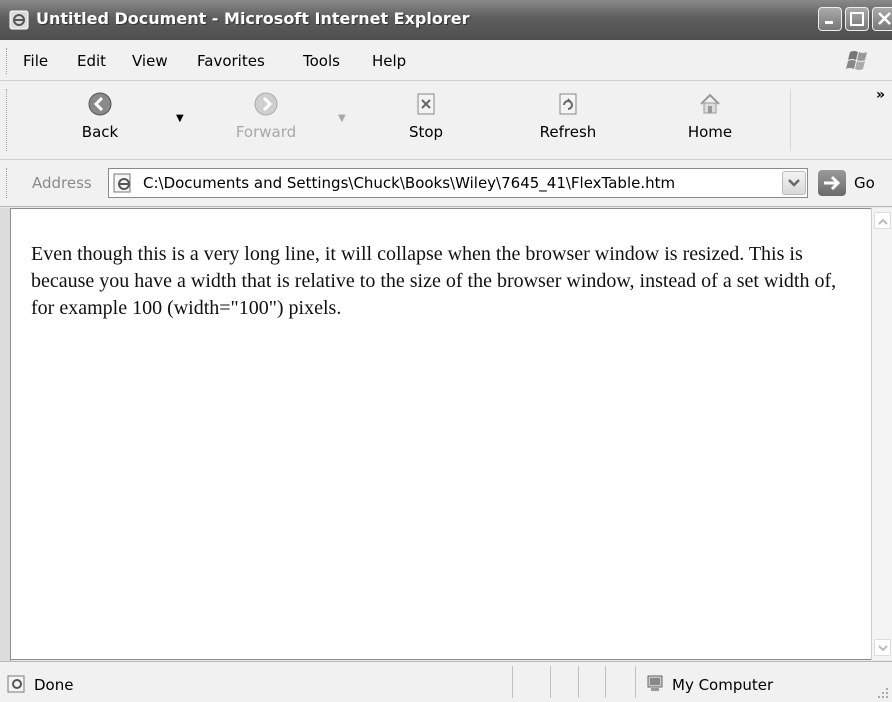 The height and width of the screenshot is (702, 892). I want to click on forward-label: Forward, so click(266, 132).